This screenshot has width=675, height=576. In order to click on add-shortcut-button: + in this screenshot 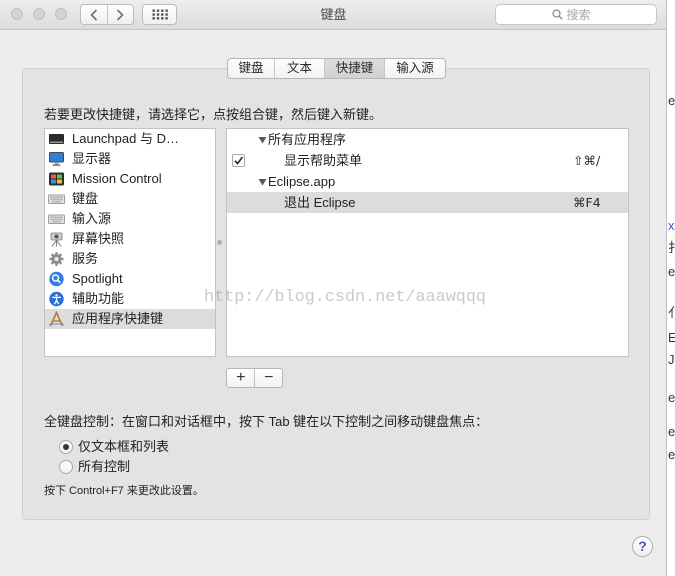, I will do `click(240, 378)`.